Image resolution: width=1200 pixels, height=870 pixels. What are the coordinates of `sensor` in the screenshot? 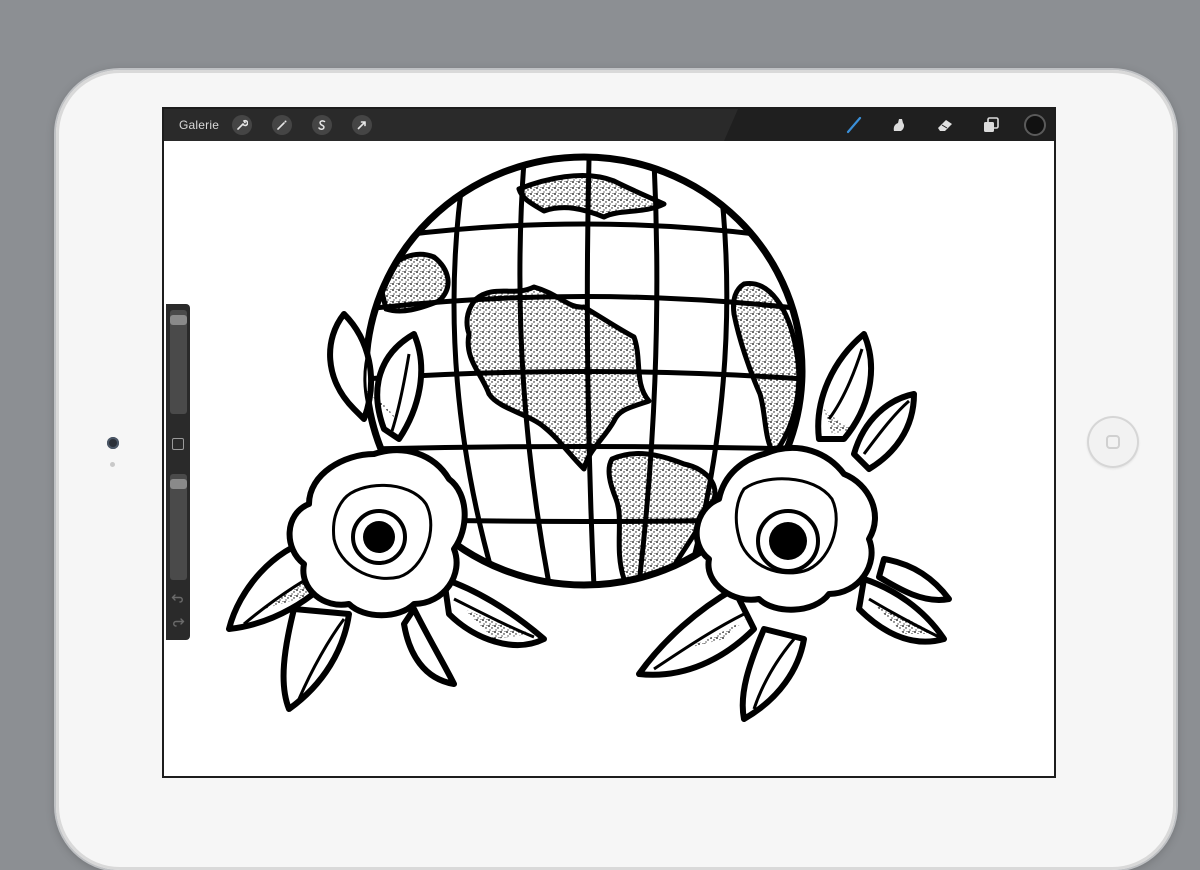 It's located at (112, 464).